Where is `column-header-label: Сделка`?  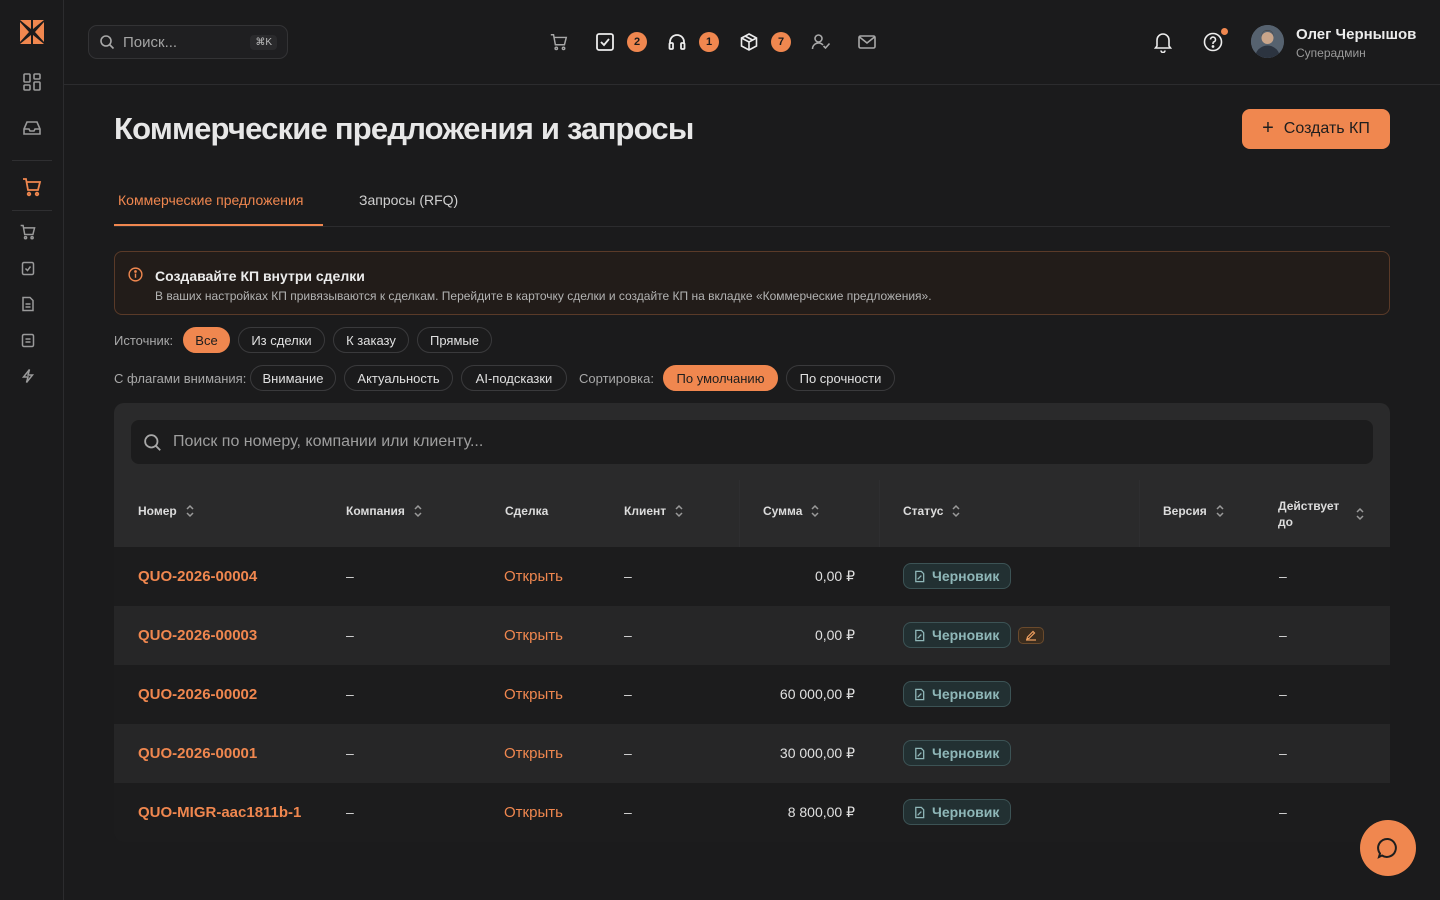
column-header-label: Сделка is located at coordinates (527, 511).